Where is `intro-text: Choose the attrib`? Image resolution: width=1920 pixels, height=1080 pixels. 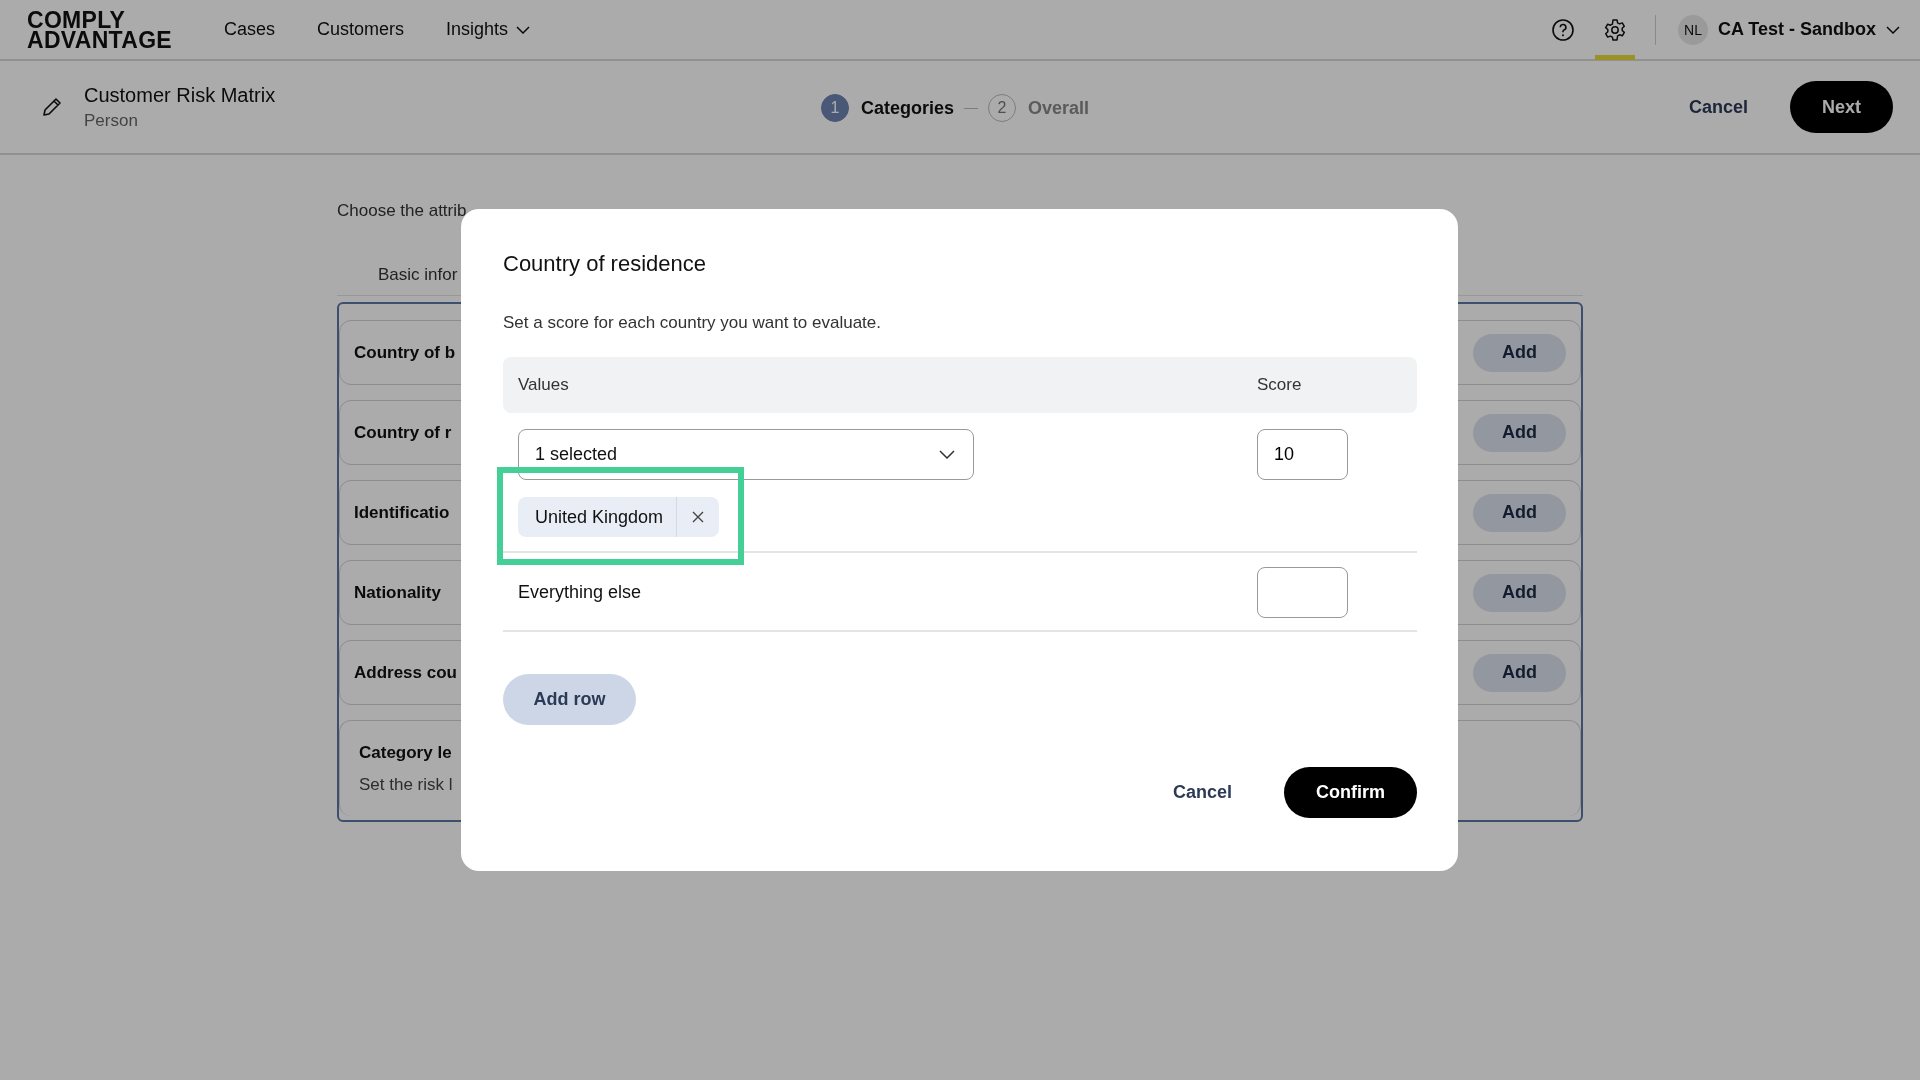
intro-text: Choose the attrib is located at coordinates (402, 211).